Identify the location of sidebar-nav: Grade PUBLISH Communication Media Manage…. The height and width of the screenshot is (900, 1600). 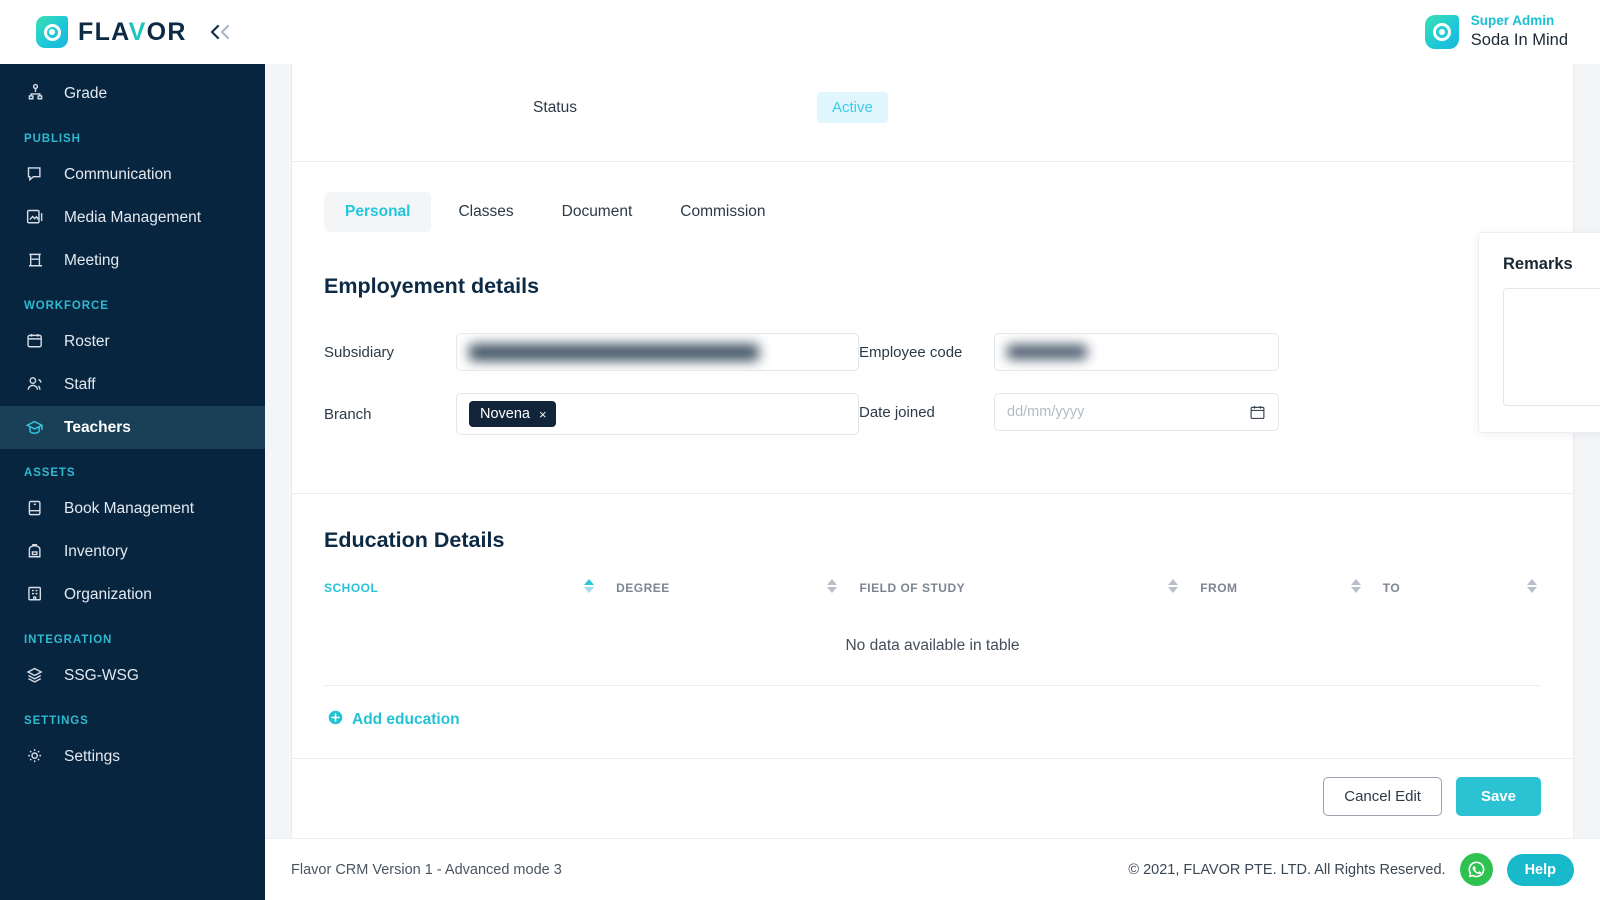
(132, 421).